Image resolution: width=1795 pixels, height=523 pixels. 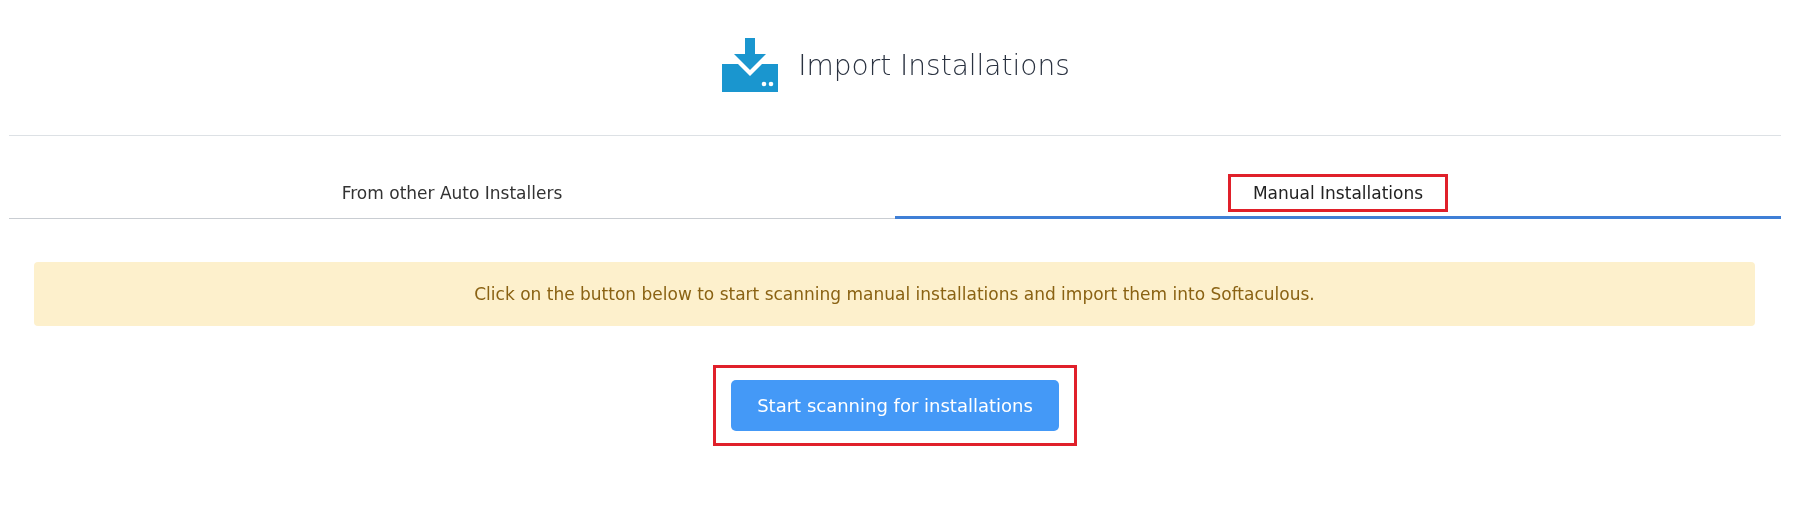 I want to click on tab-label: From other Auto Installers, so click(x=452, y=193).